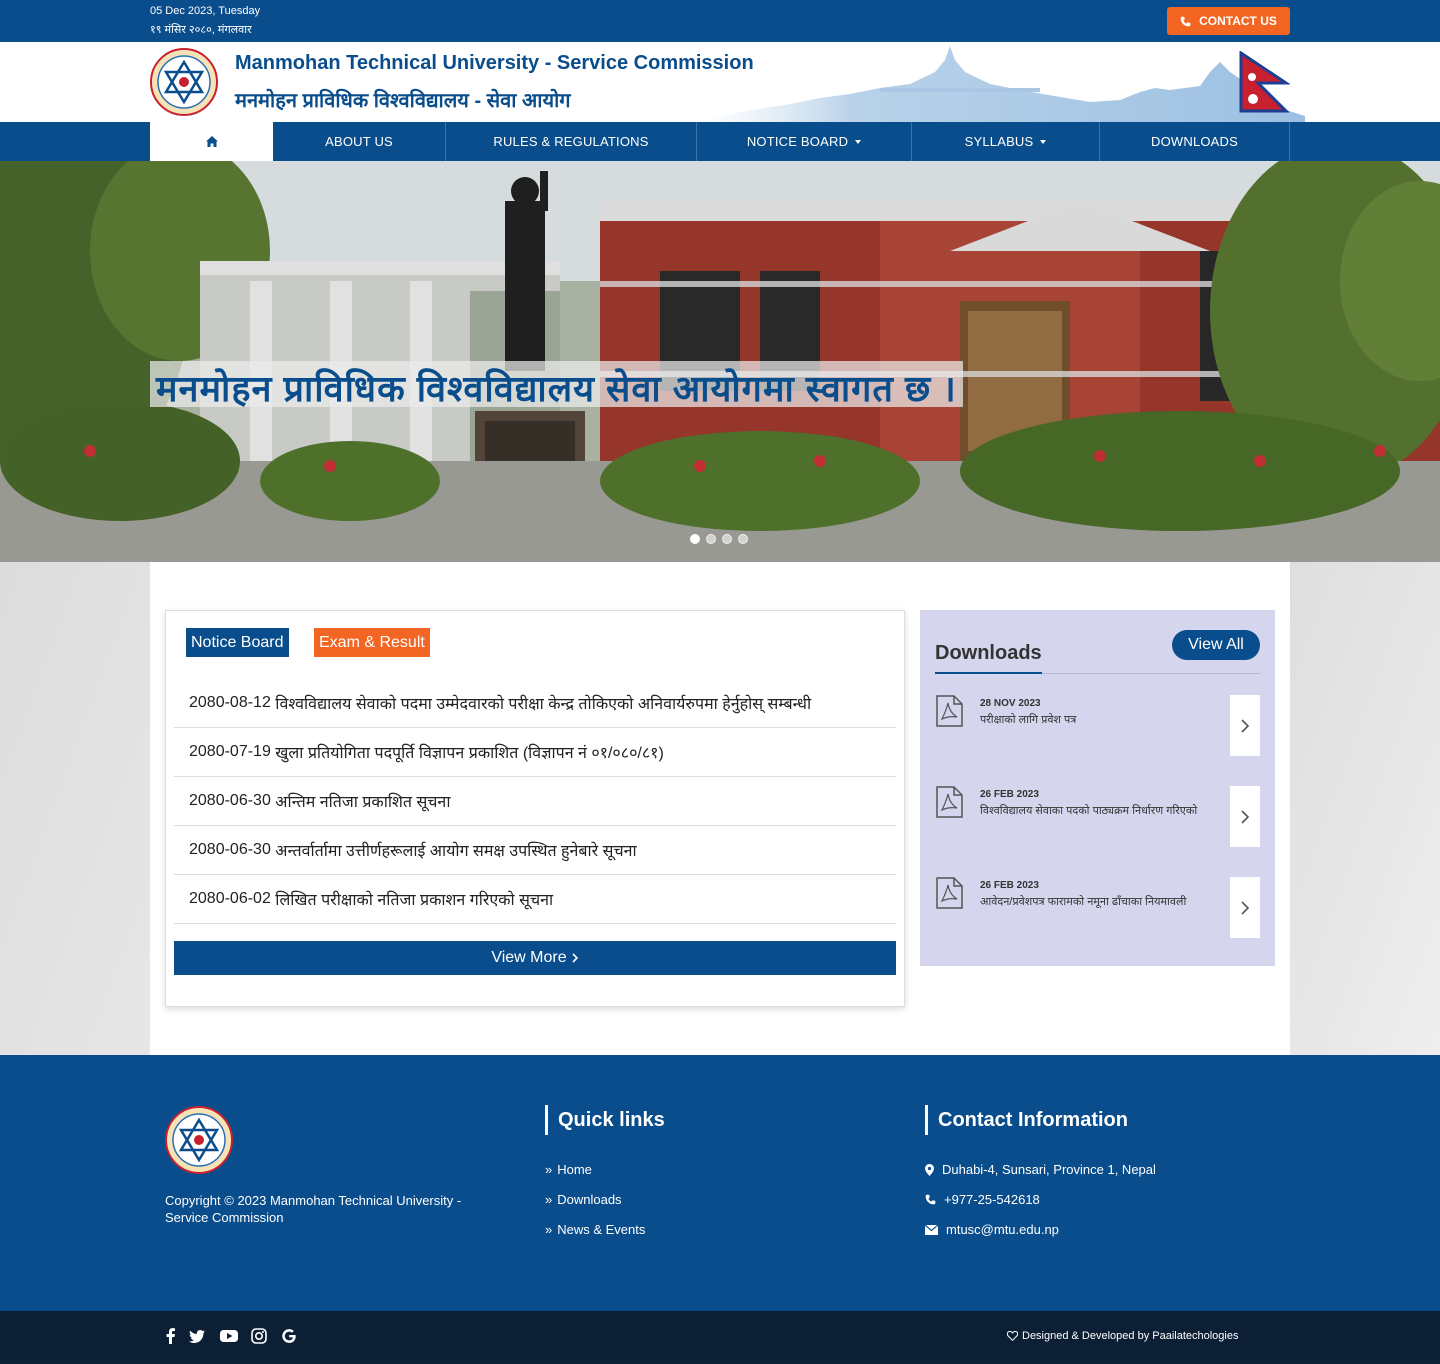 The height and width of the screenshot is (1364, 1440). I want to click on nav-home, so click(211, 141).